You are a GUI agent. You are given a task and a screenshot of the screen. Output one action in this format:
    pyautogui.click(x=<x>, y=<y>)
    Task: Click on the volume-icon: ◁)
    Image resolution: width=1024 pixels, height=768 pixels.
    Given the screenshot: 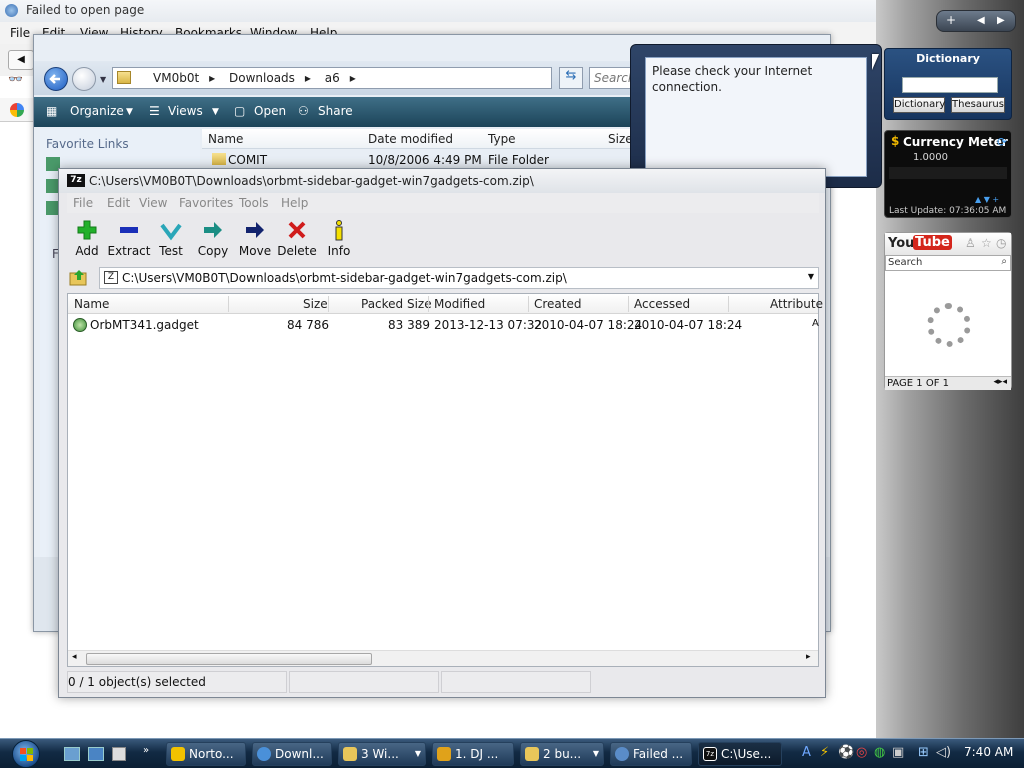 What is the action you would take?
    pyautogui.click(x=943, y=752)
    